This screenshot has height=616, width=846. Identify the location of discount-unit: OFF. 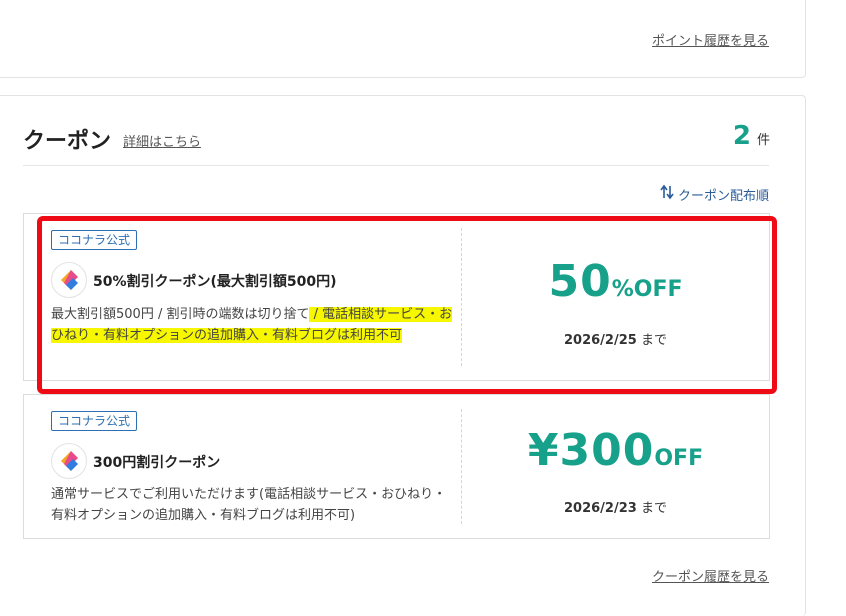
(679, 458).